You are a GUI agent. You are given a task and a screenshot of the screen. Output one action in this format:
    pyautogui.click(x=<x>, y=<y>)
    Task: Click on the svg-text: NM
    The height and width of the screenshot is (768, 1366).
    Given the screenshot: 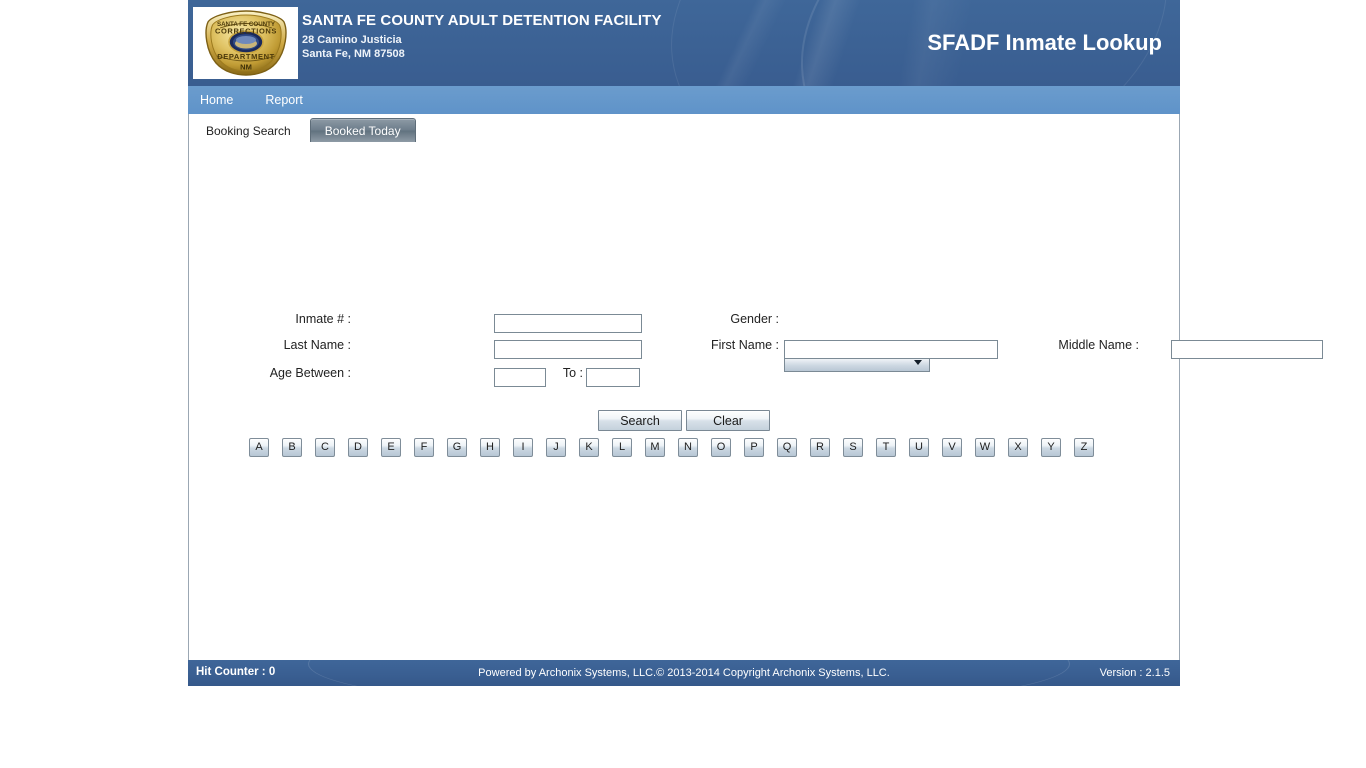 What is the action you would take?
    pyautogui.click(x=246, y=67)
    